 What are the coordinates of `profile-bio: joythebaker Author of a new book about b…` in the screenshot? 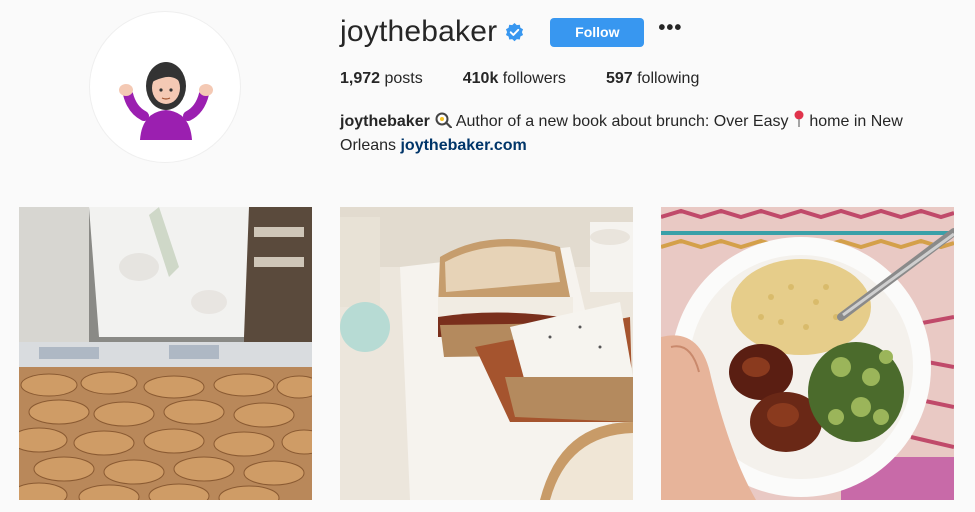 It's located at (640, 134).